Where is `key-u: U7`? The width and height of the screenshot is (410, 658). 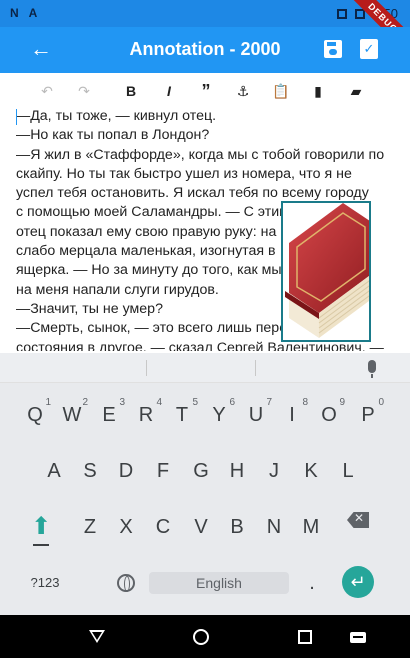
key-u: U7 is located at coordinates (256, 415).